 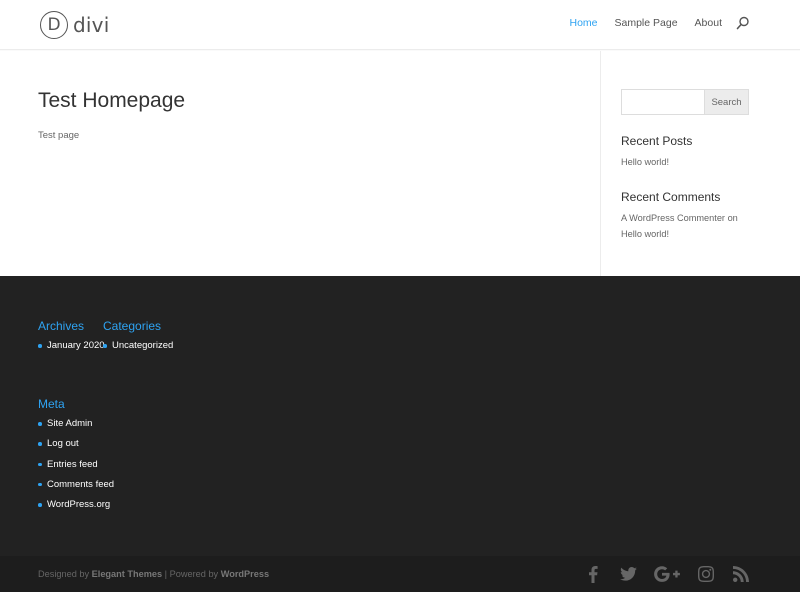 I want to click on site-logo: D divi, so click(x=74, y=25).